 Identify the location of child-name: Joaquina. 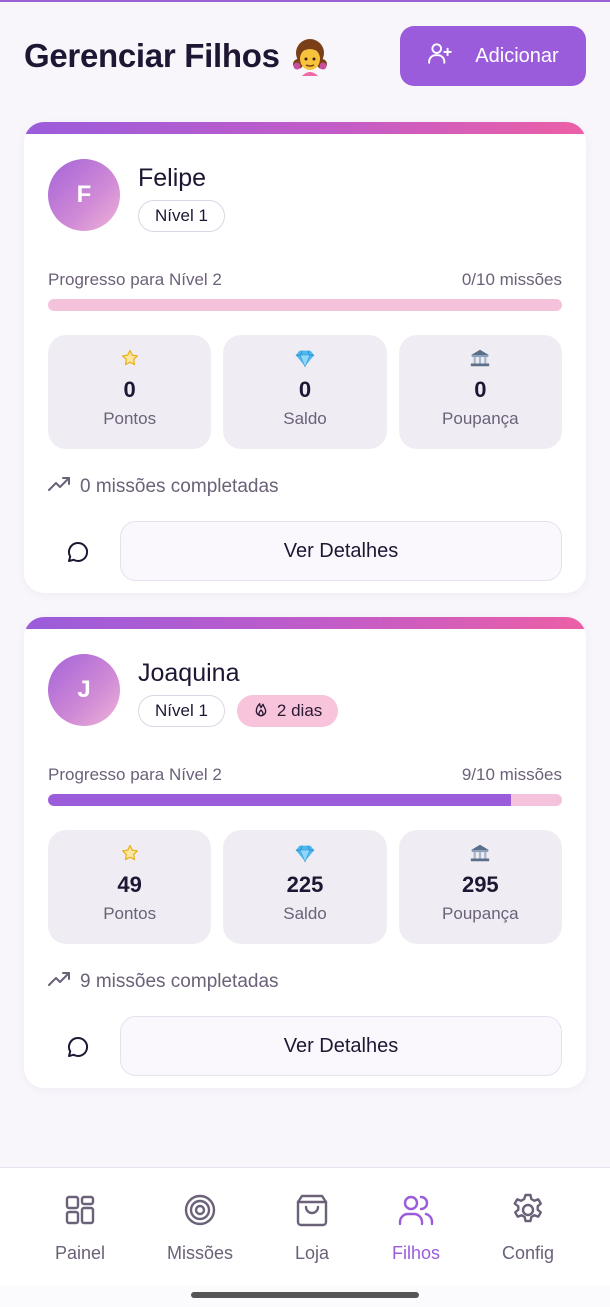
(189, 673).